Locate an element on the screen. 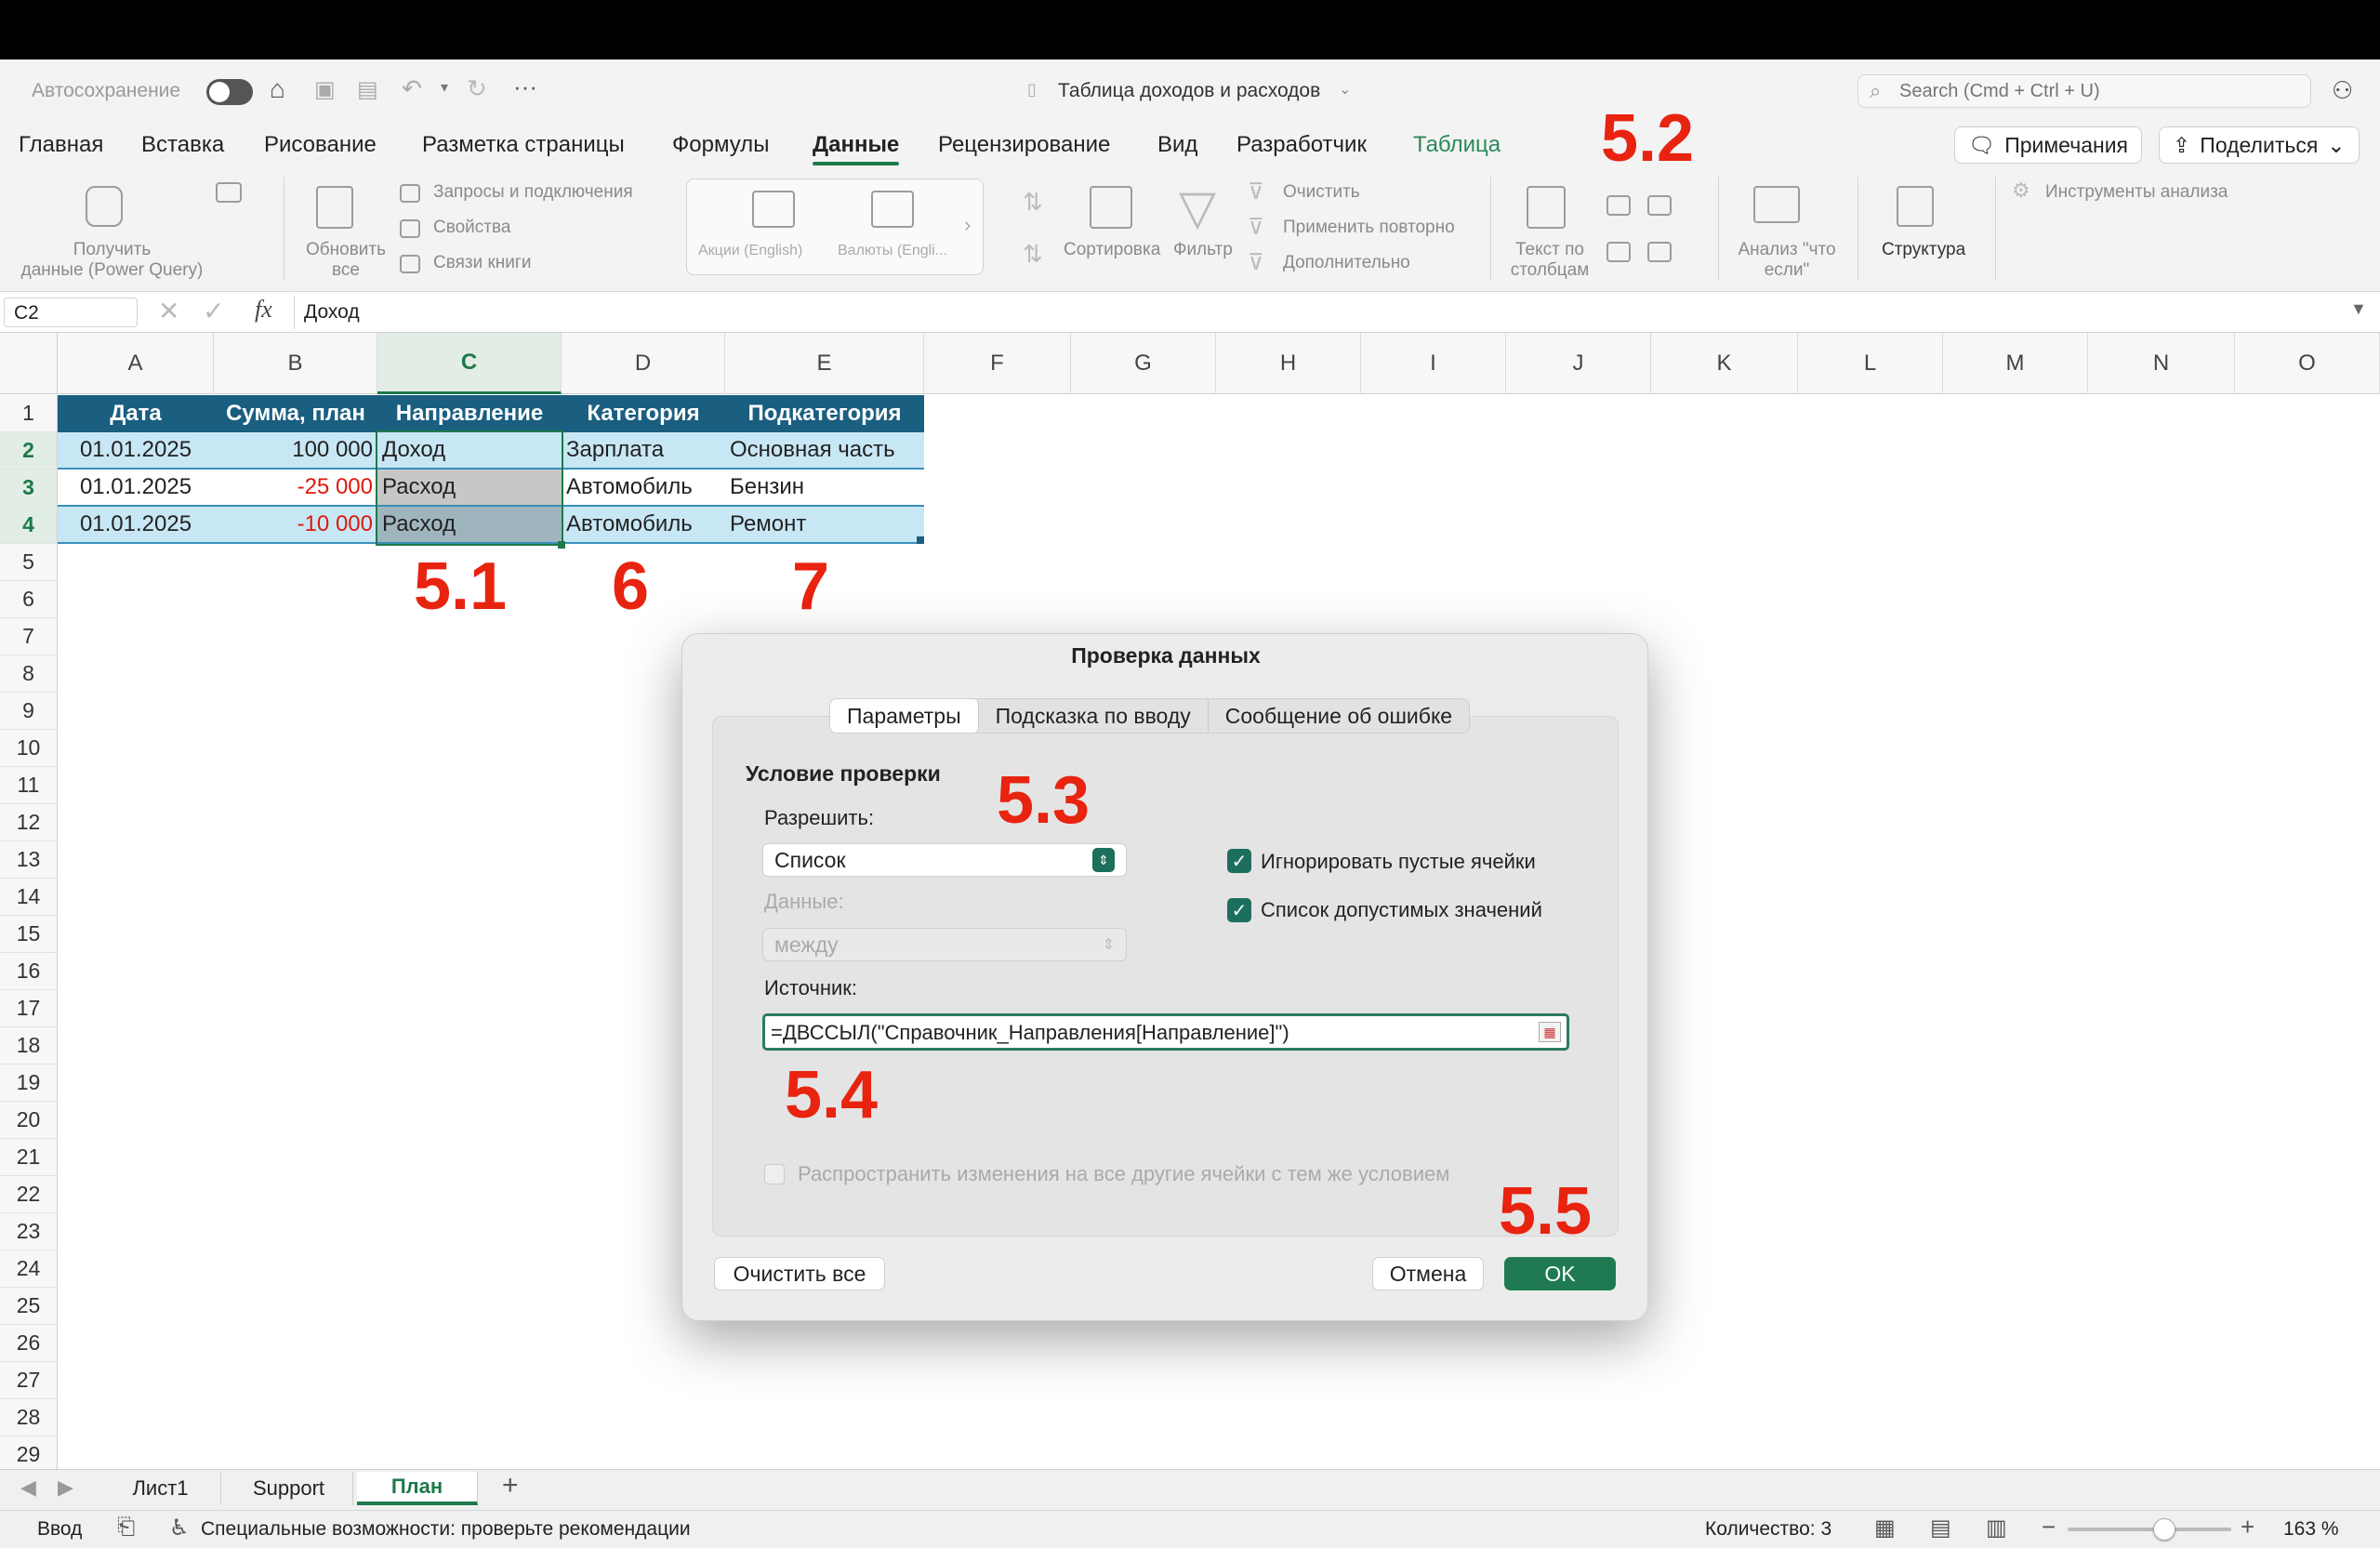 This screenshot has height=1548, width=2380. column-header-n: N is located at coordinates (2161, 363).